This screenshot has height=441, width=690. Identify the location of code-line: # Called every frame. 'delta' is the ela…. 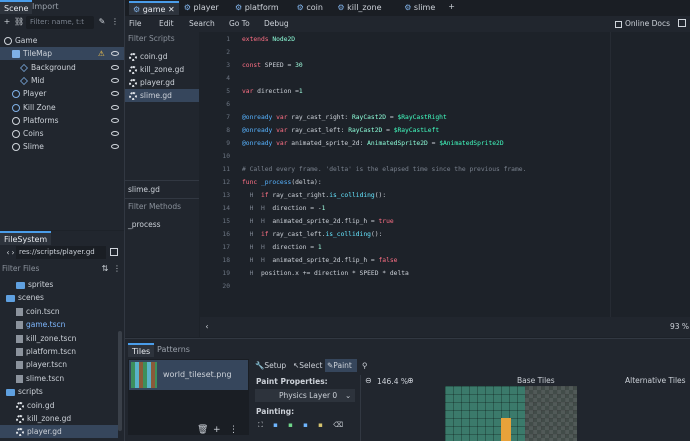
(384, 169).